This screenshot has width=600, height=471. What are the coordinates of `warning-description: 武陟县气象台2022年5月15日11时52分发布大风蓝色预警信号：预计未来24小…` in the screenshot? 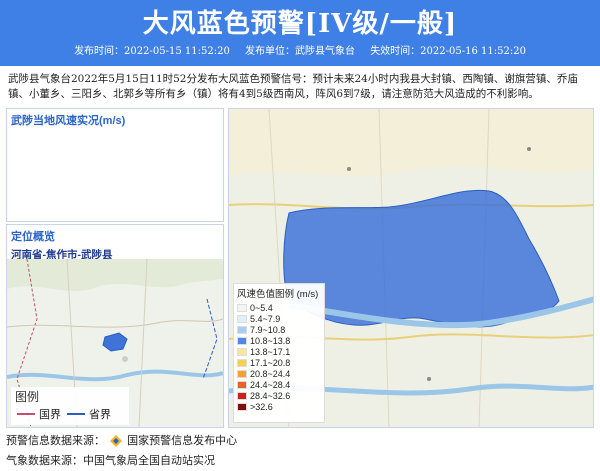 It's located at (293, 86).